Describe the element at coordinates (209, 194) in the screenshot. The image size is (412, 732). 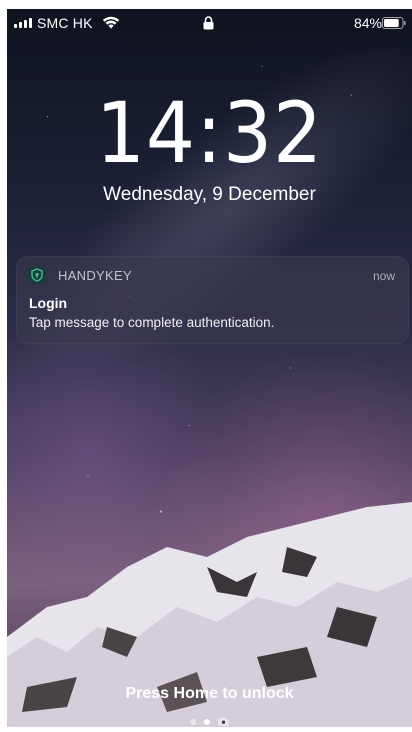
I see `lock-screen-date: Wednesday, 9 December` at that location.